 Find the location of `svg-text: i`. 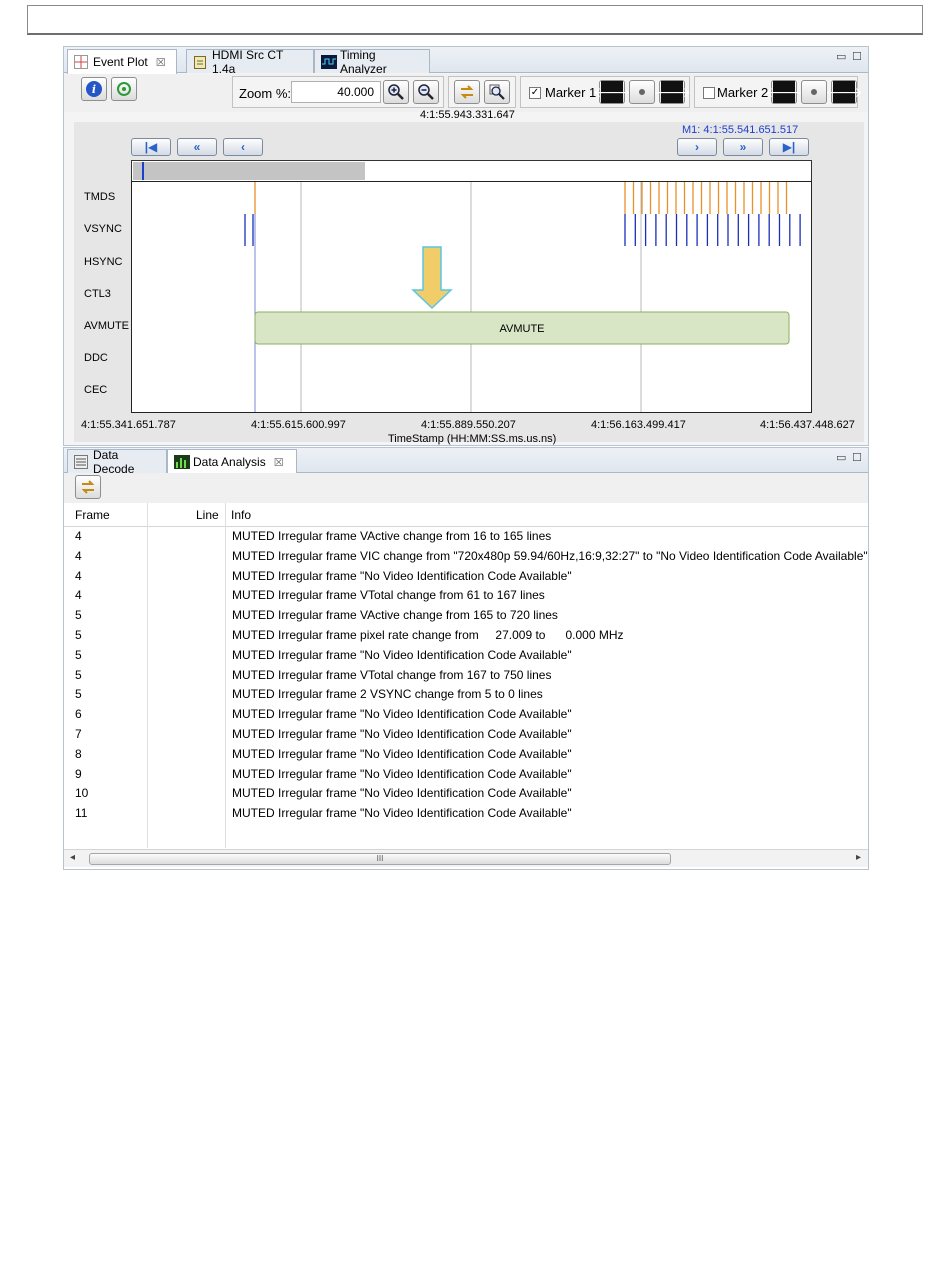

svg-text: i is located at coordinates (94, 89).